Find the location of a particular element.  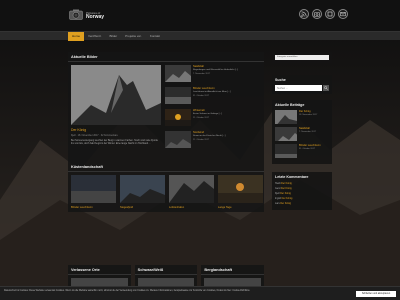

section-title-kuesten: Küstenlandschaft is located at coordinates (166, 167).